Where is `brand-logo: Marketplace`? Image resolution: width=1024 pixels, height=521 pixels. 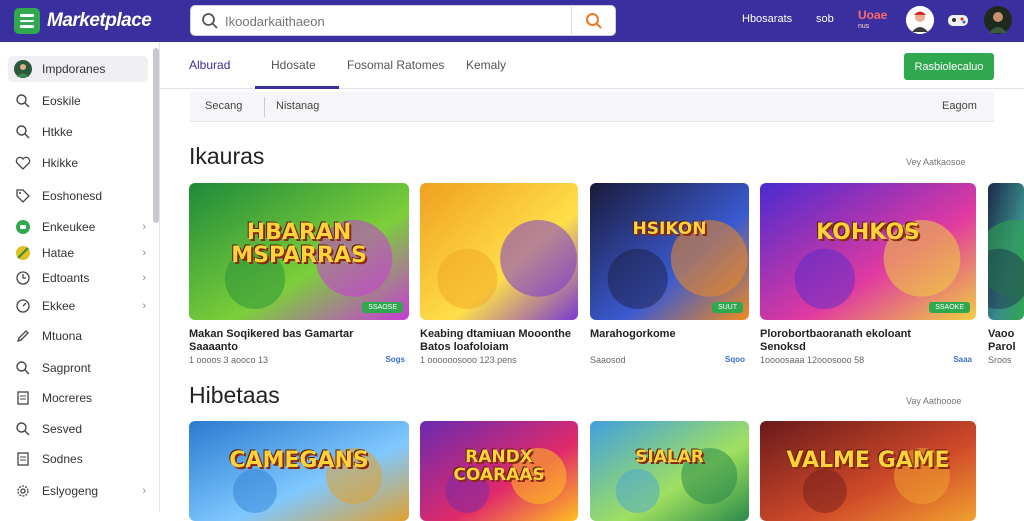 brand-logo: Marketplace is located at coordinates (99, 21).